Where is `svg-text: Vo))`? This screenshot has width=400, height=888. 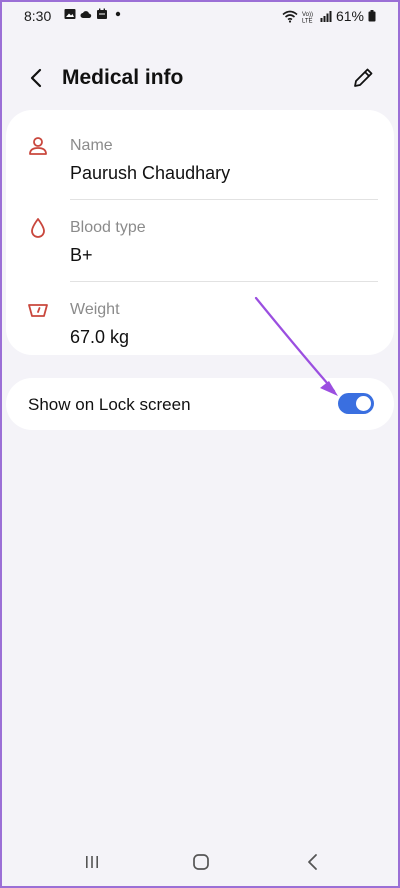
svg-text: Vo)) is located at coordinates (307, 15).